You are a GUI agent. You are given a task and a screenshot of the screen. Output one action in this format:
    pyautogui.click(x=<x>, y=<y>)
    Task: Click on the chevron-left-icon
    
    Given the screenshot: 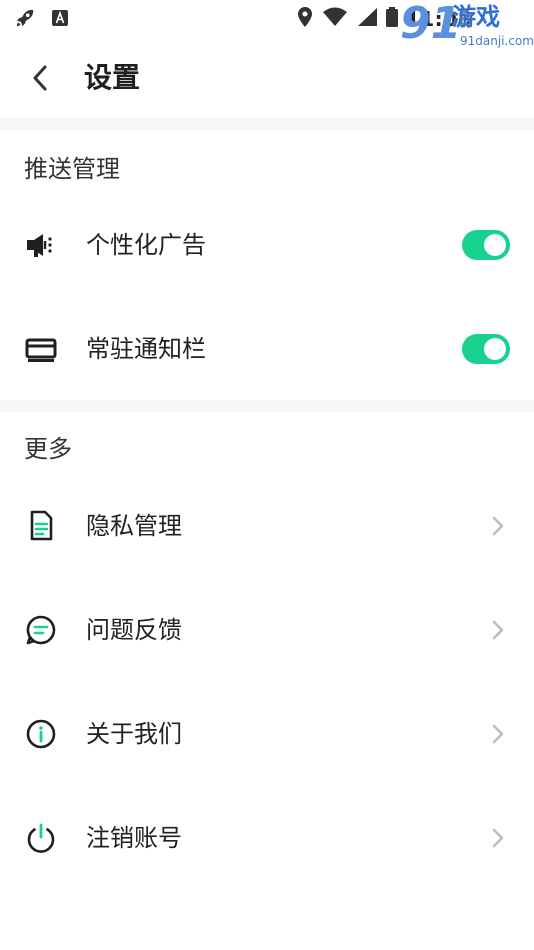 What is the action you would take?
    pyautogui.click(x=40, y=78)
    